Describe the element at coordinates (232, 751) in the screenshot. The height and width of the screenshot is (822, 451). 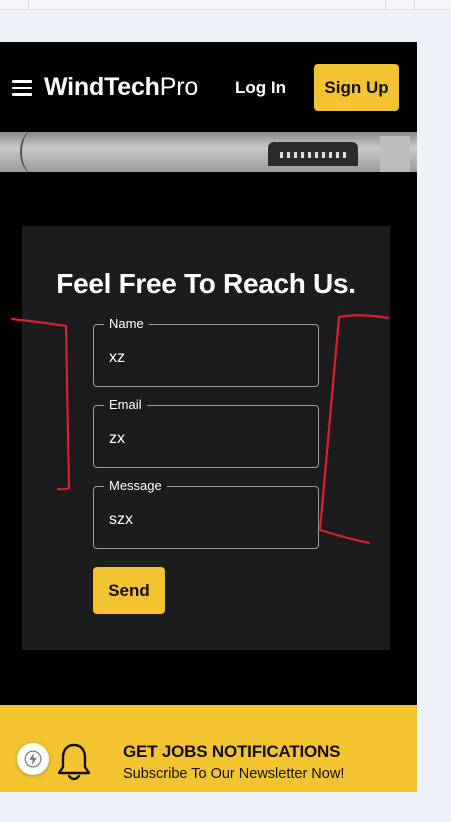
I see `newsletter-title: GET JOBS NOTIFICATIONS` at that location.